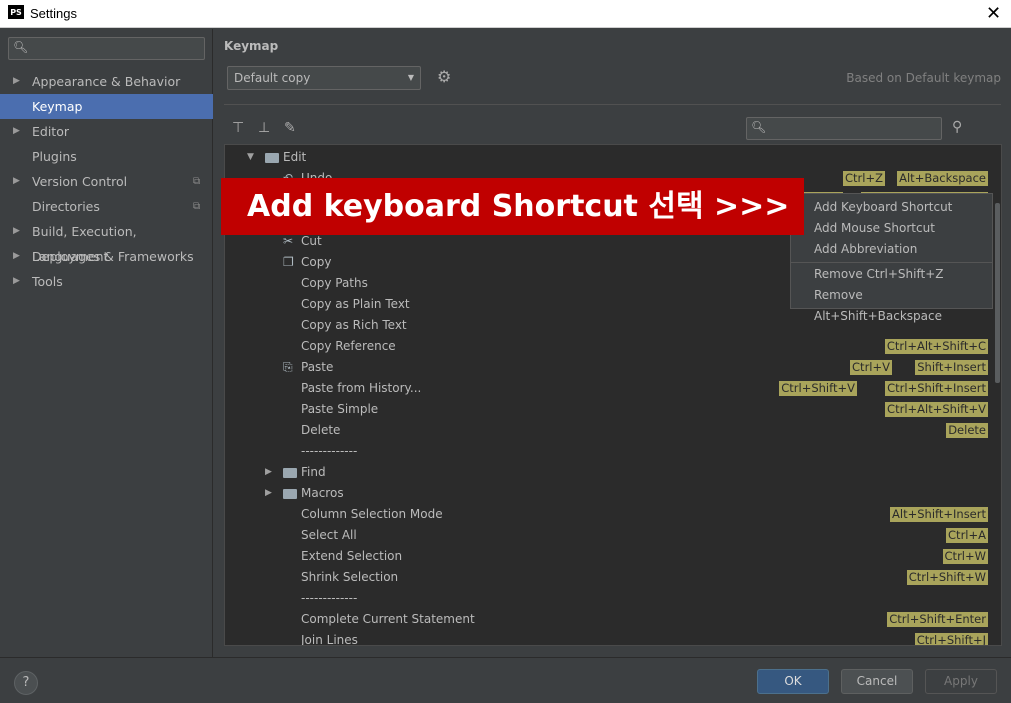  What do you see at coordinates (965, 556) in the screenshot?
I see `shortcut-badge: Ctrl+W` at bounding box center [965, 556].